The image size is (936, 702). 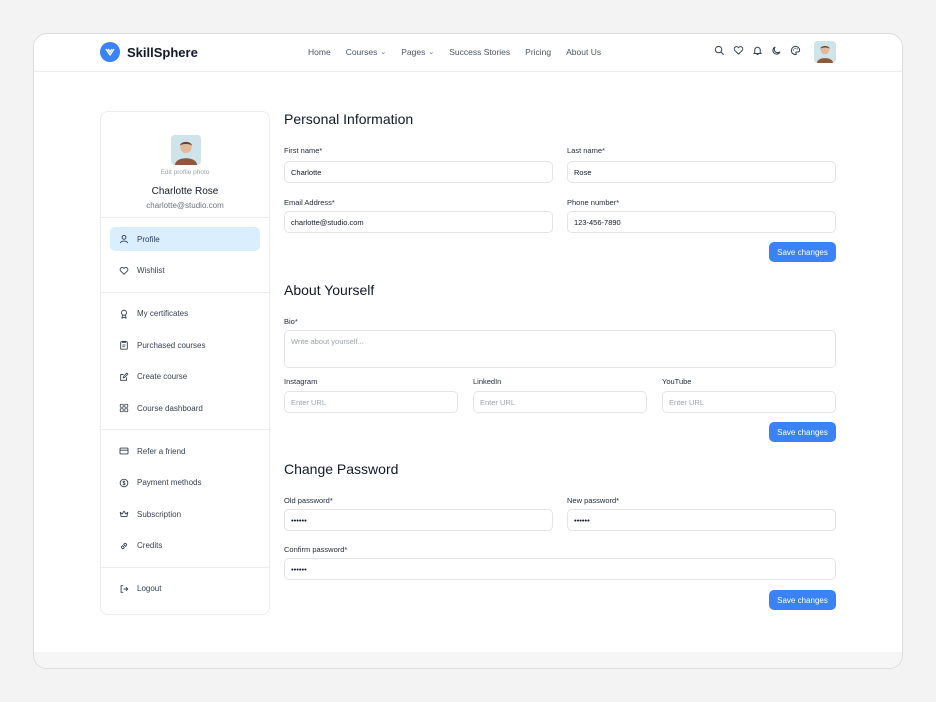 I want to click on nav-pricing-label: Pricing, so click(x=538, y=52).